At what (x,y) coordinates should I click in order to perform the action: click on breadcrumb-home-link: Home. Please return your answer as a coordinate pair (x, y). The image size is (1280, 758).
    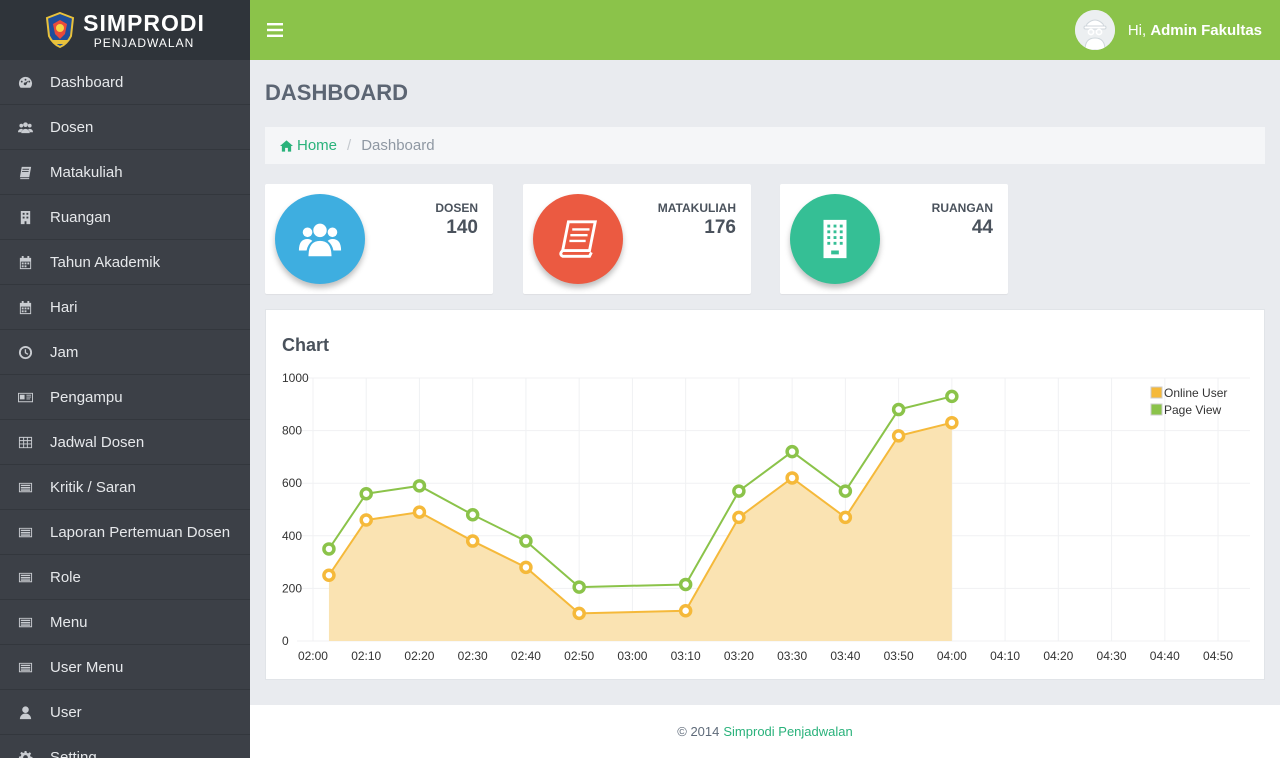
    Looking at the image, I should click on (308, 145).